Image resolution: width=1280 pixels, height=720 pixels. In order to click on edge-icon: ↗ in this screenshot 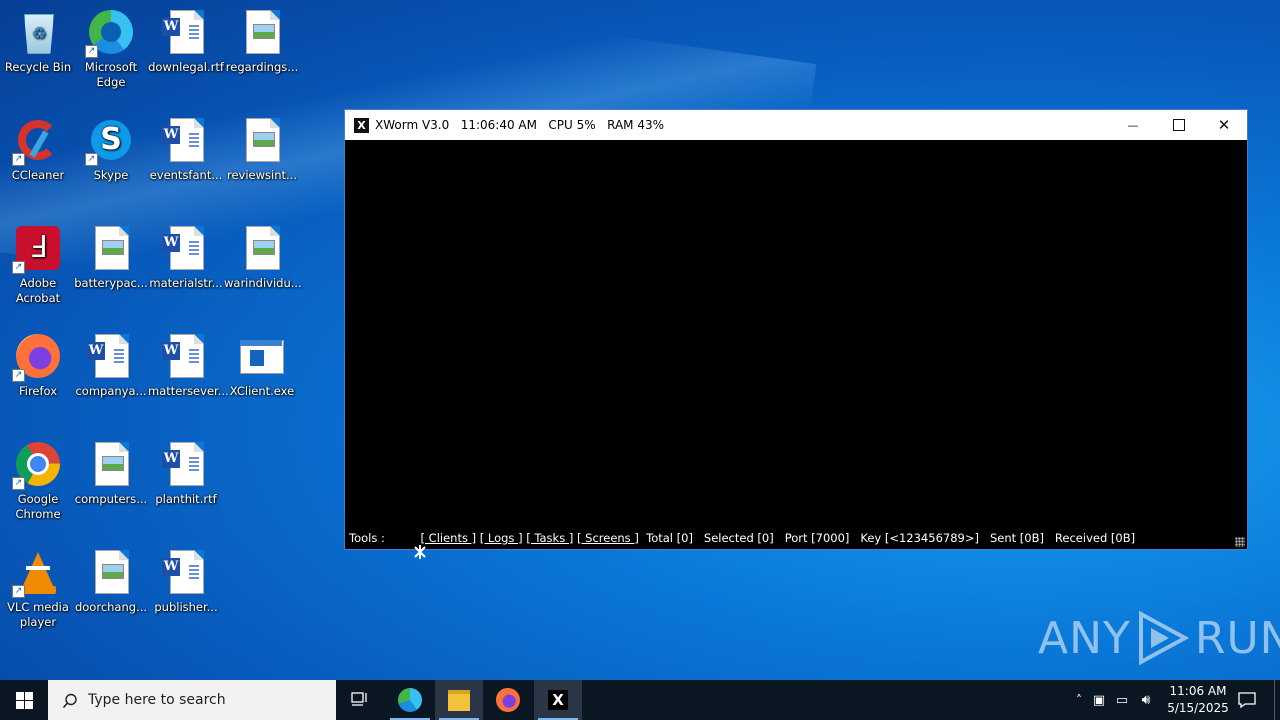, I will do `click(110, 33)`.